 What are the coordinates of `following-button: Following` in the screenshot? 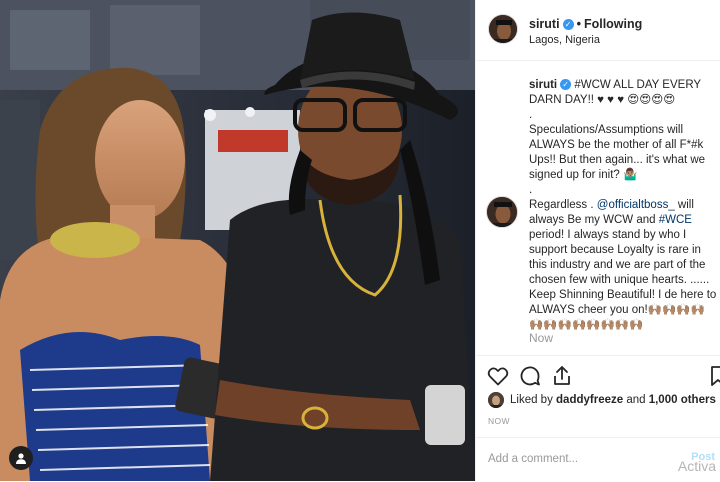 It's located at (613, 24).